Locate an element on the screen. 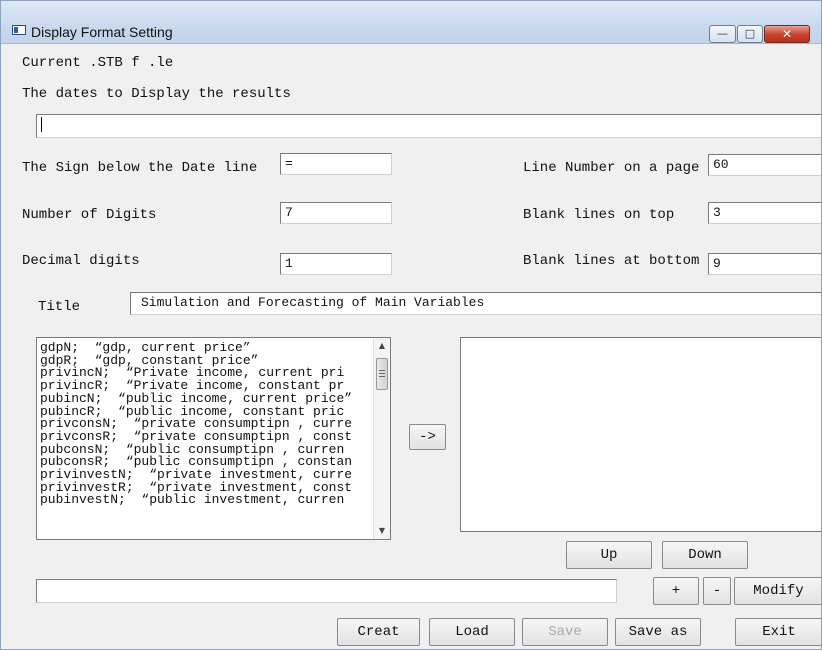 The image size is (822, 650). digits-label: Number of Digits is located at coordinates (89, 215).